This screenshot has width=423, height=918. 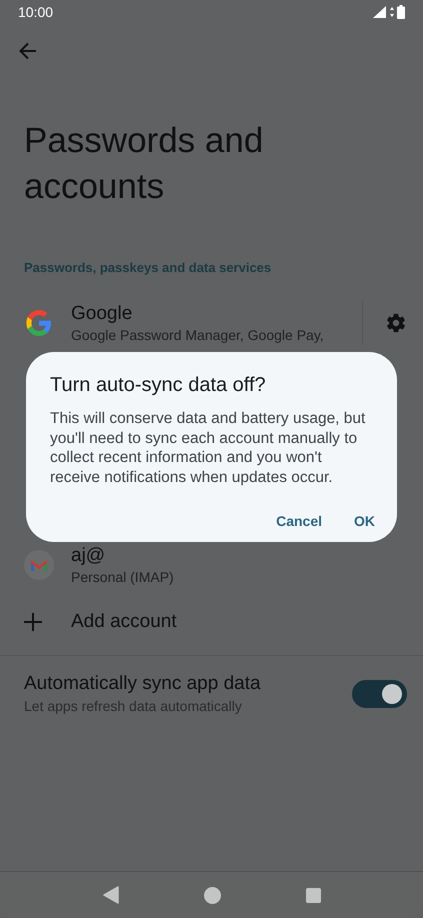 What do you see at coordinates (396, 323) in the screenshot?
I see `settings-icon` at bounding box center [396, 323].